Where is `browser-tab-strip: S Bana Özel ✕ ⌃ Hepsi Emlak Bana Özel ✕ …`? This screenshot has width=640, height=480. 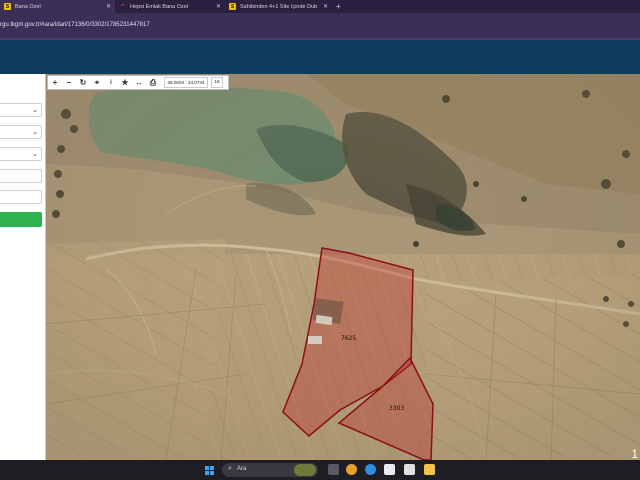 browser-tab-strip: S Bana Özel ✕ ⌃ Hepsi Emlak Bana Özel ✕ … is located at coordinates (320, 6).